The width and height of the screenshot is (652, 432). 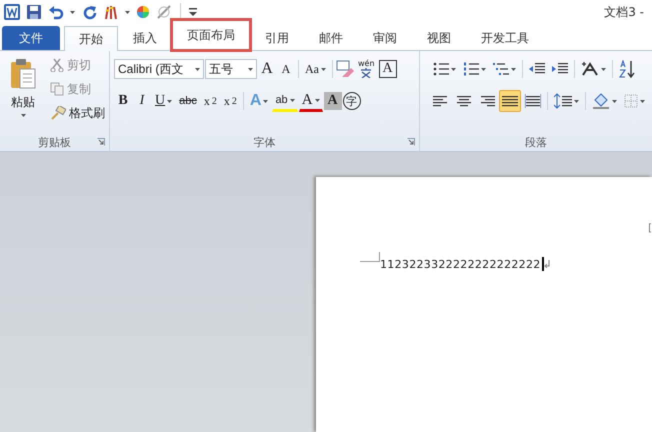 What do you see at coordinates (460, 264) in the screenshot?
I see `document-text: 1123223322222222222222` at bounding box center [460, 264].